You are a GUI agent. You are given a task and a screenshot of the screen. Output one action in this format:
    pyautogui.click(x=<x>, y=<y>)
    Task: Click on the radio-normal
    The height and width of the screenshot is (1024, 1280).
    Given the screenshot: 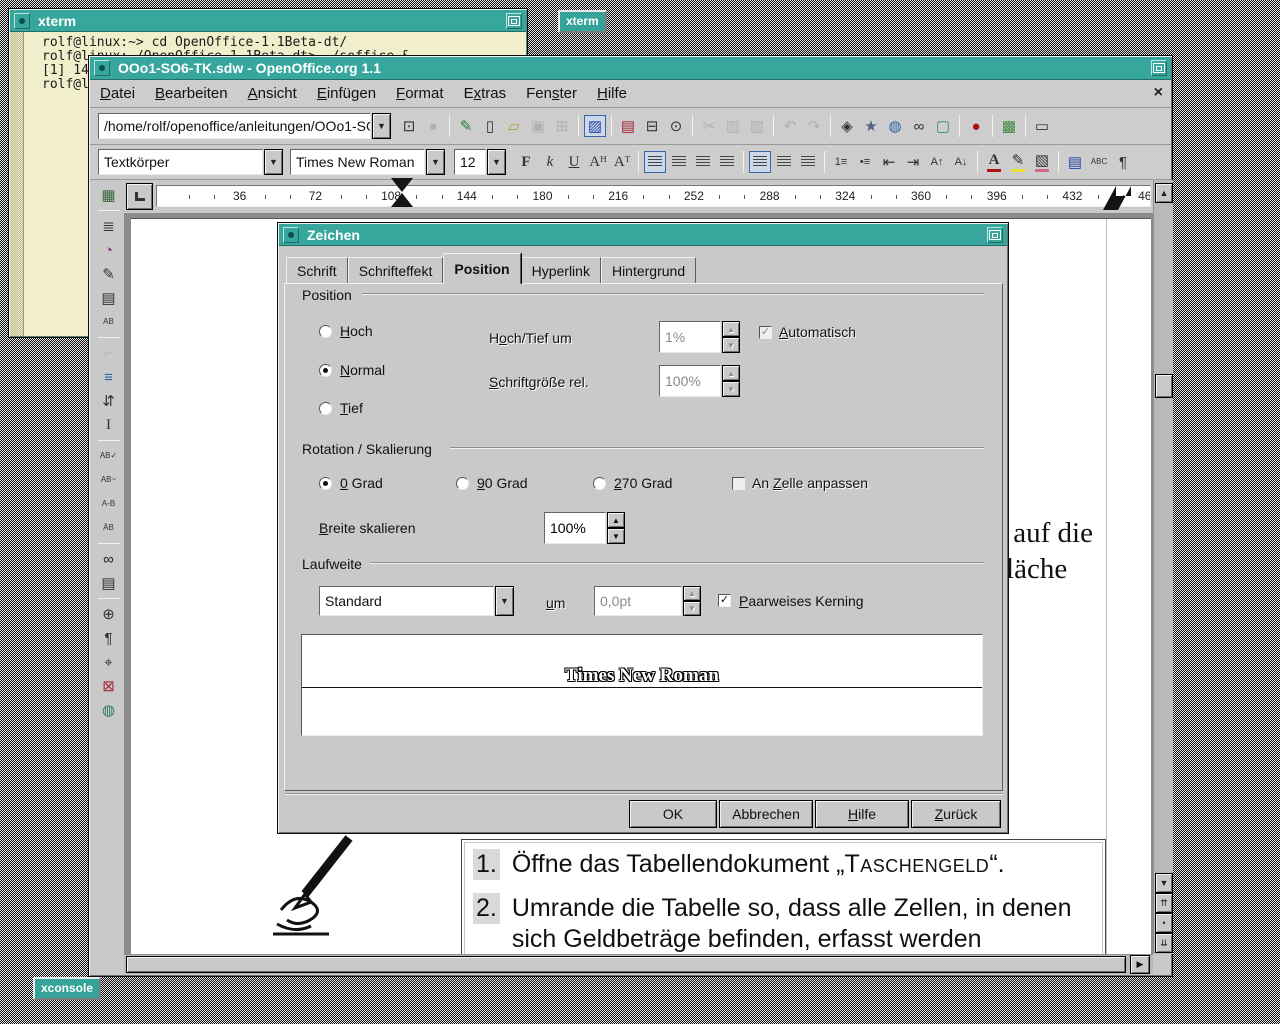 What is the action you would take?
    pyautogui.click(x=325, y=370)
    